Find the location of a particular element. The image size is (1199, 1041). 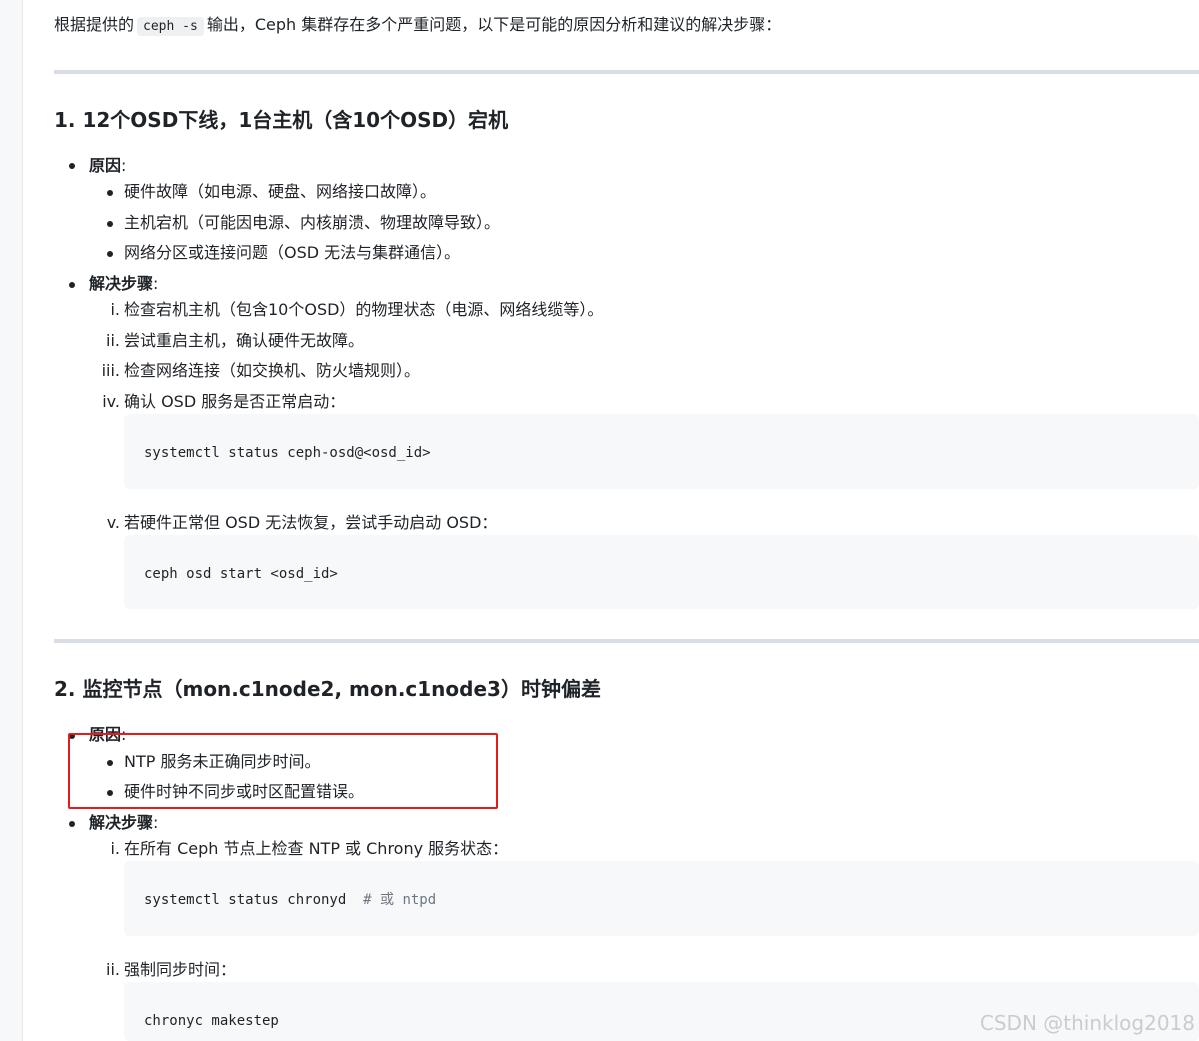

code-comment: # 或 ntpd is located at coordinates (400, 900).